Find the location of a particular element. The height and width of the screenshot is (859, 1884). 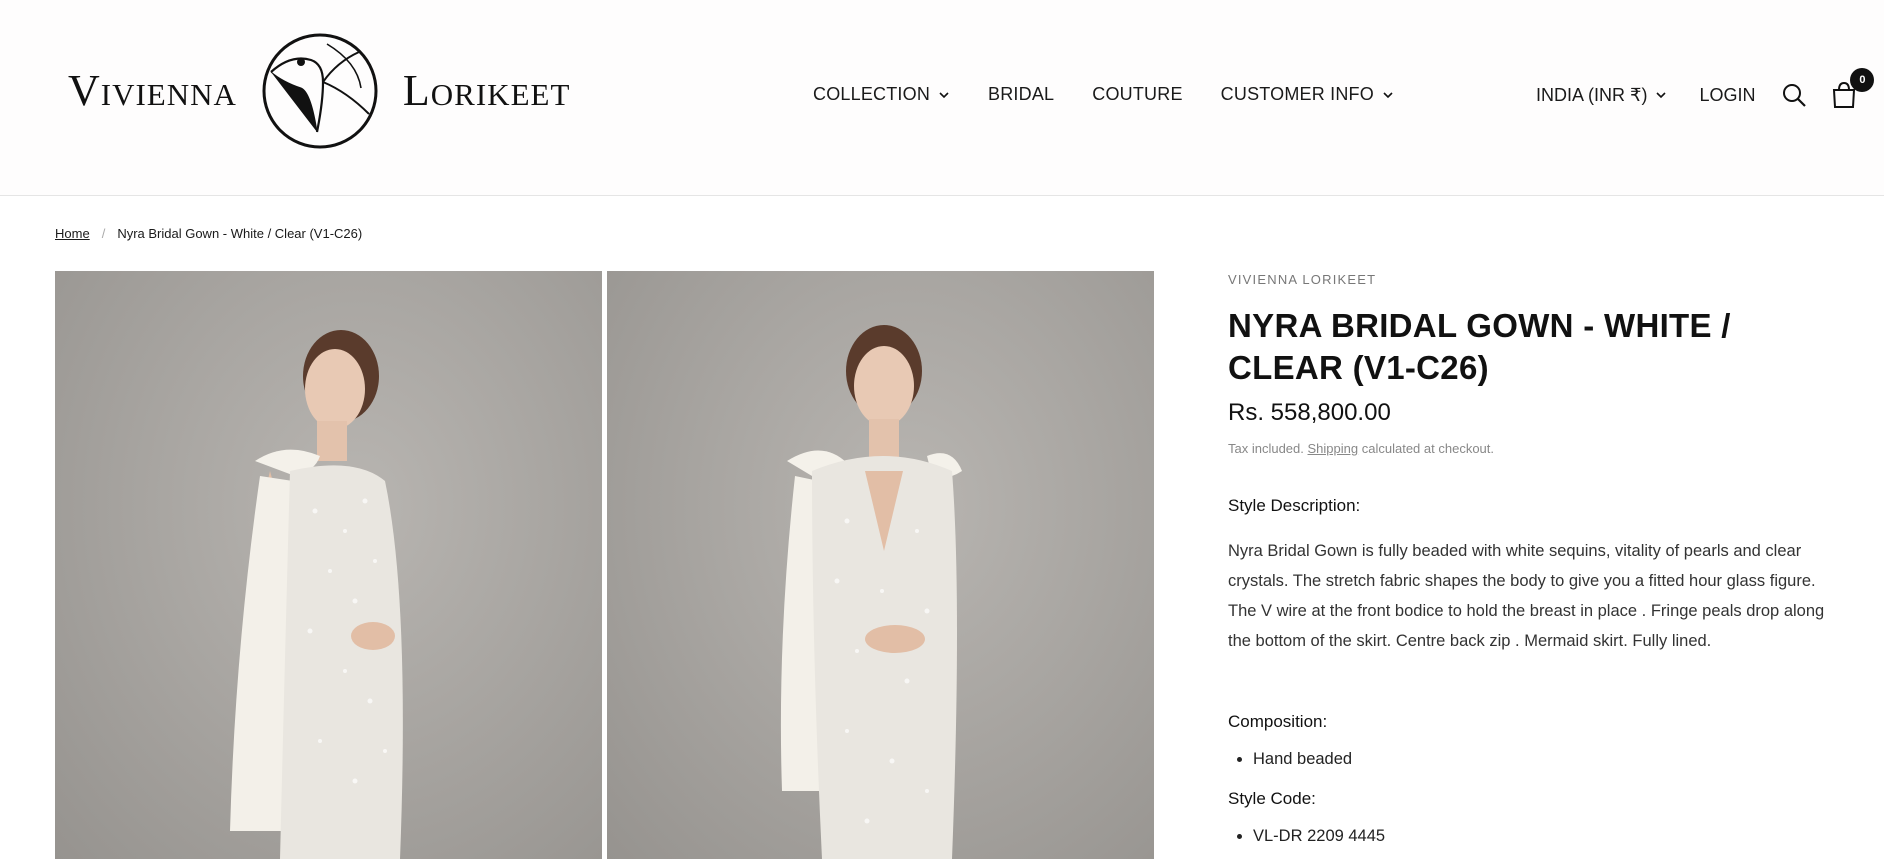

brand-logo: Vivienna Lorikeet is located at coordinates (319, 91).